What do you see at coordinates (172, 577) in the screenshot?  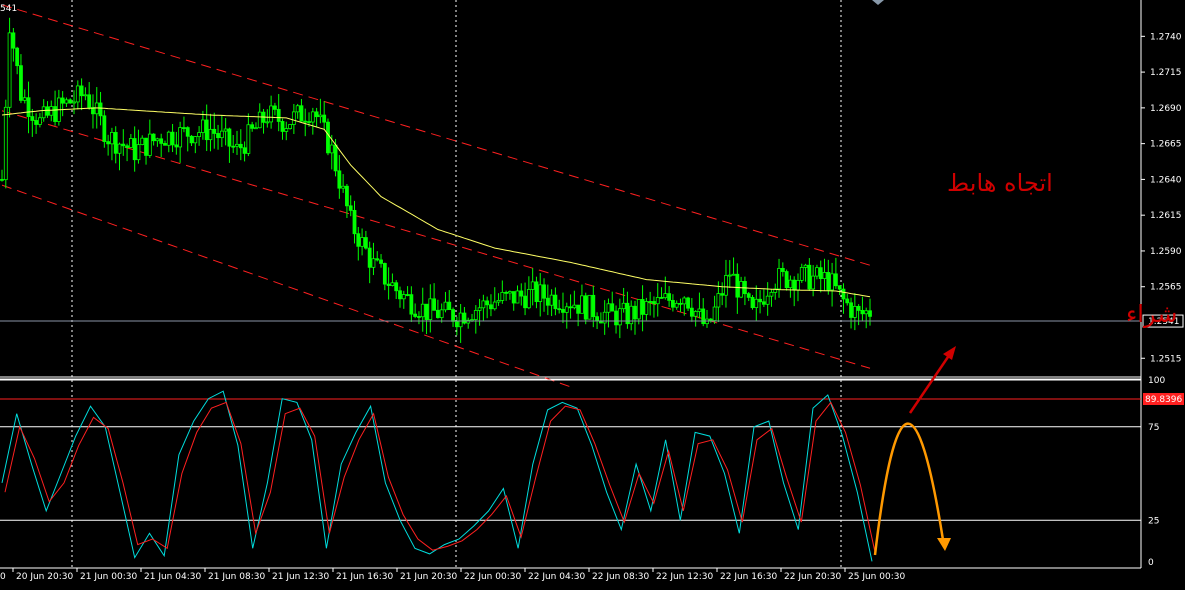 I see `time-tick-label: 21 Jun 04:30` at bounding box center [172, 577].